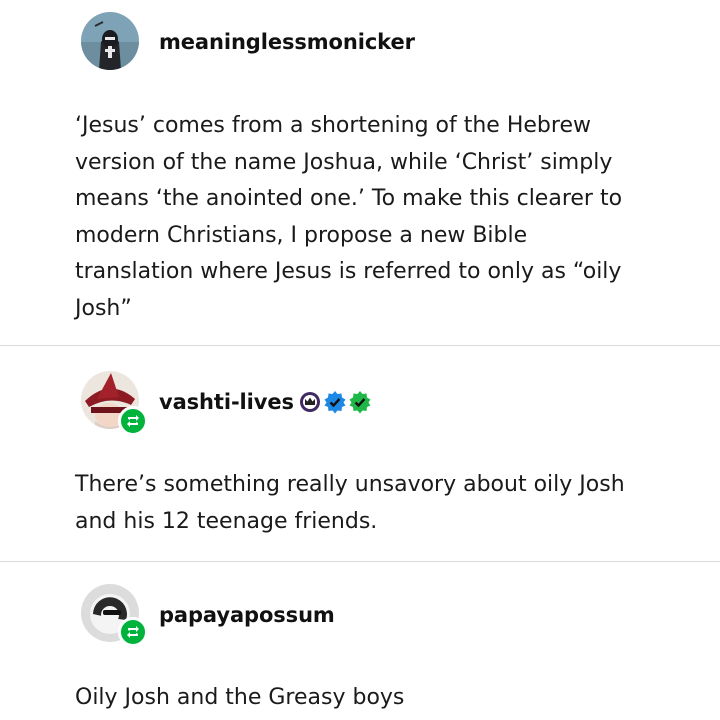 This screenshot has width=720, height=720. Describe the element at coordinates (360, 402) in the screenshot. I see `green-verified-badge-icon` at that location.